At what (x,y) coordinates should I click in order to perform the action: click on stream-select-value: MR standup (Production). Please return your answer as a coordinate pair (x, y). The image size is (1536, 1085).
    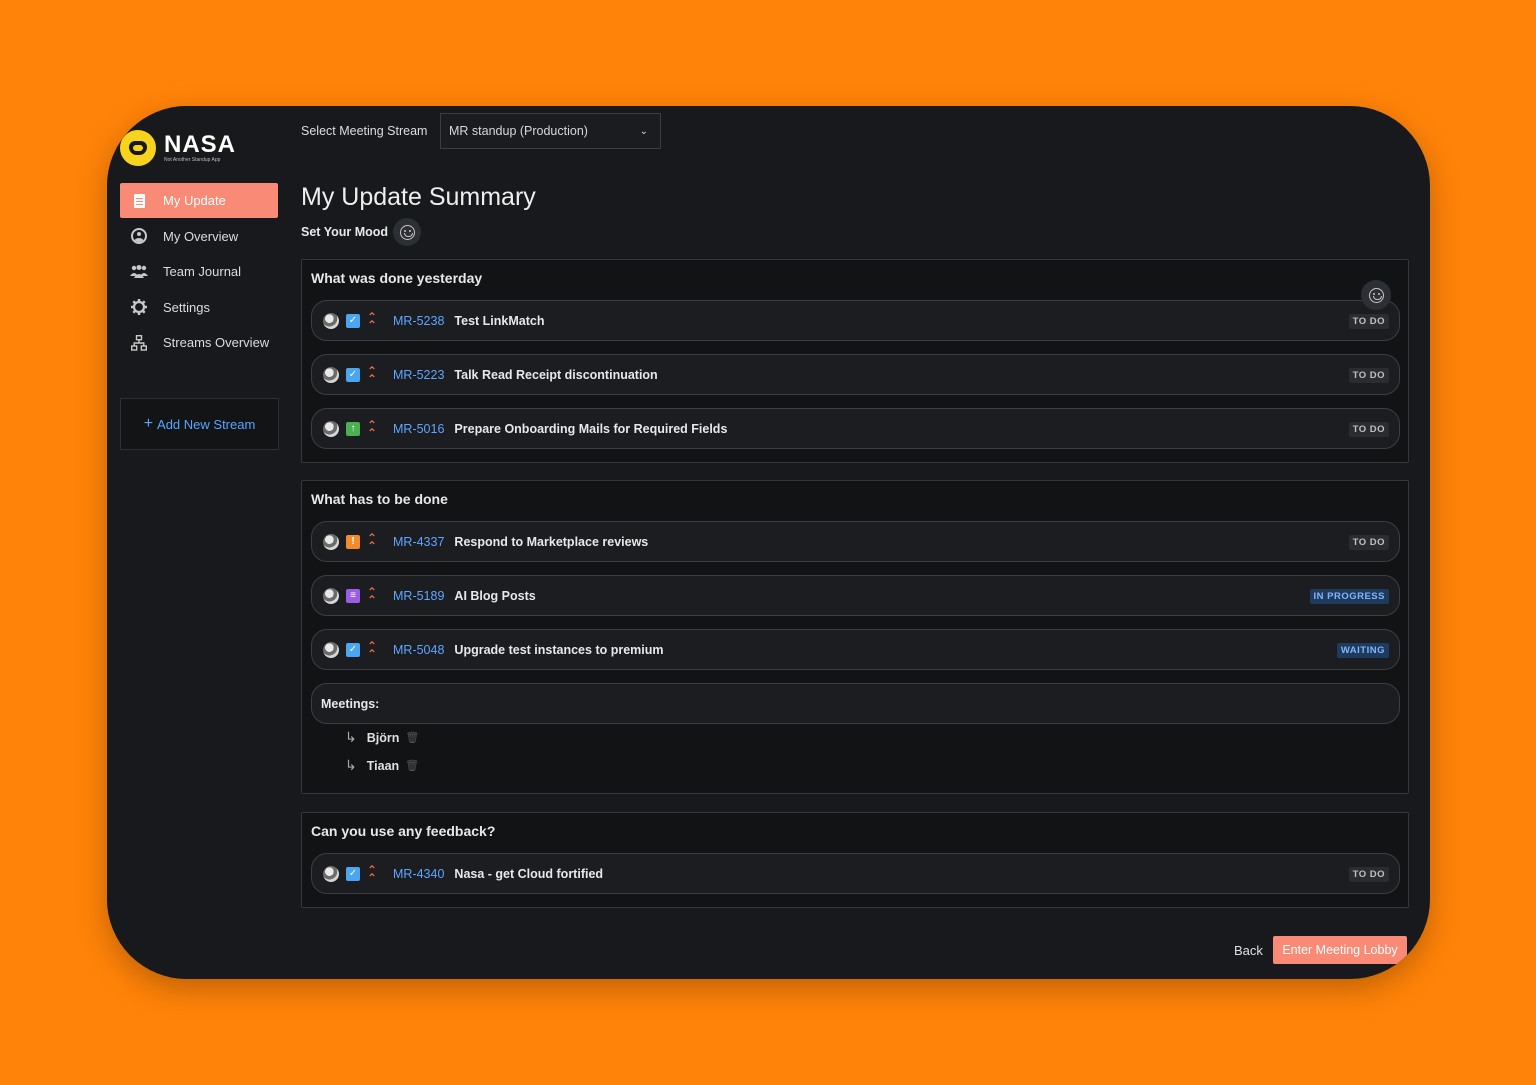
    Looking at the image, I should click on (518, 131).